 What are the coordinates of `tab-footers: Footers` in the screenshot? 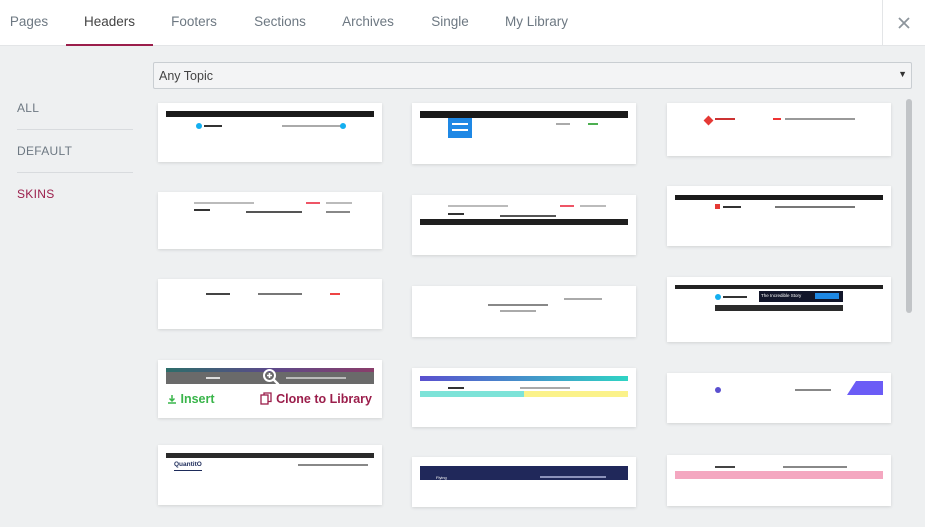 It's located at (194, 23).